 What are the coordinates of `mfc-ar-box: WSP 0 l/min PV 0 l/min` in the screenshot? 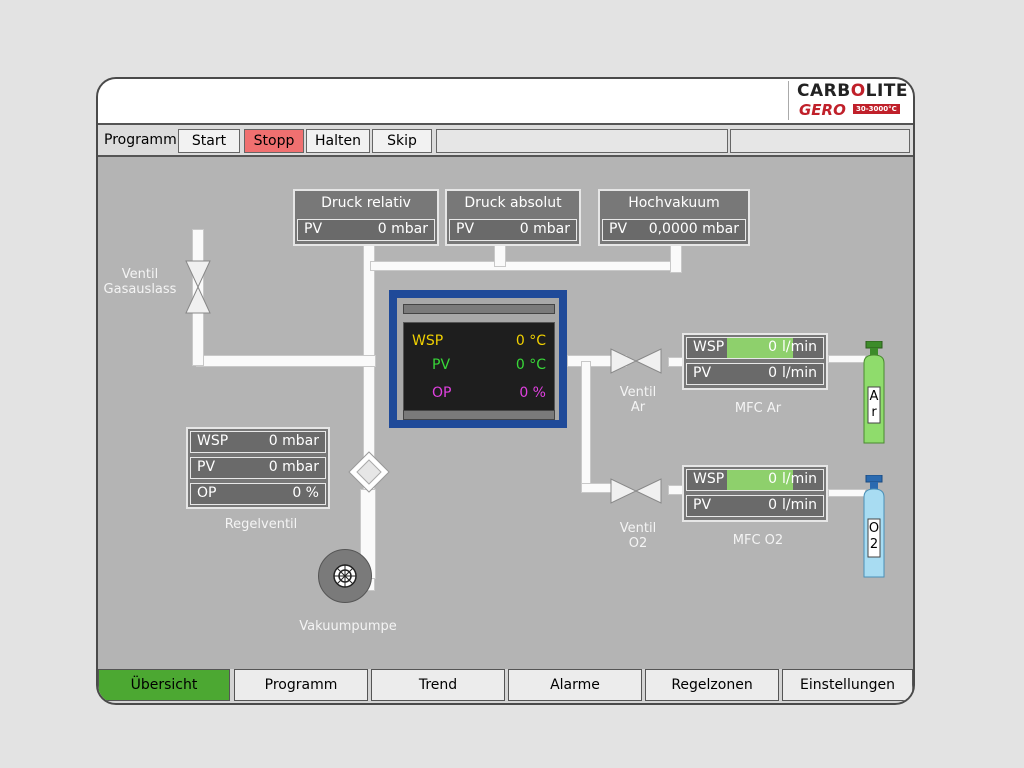 It's located at (755, 361).